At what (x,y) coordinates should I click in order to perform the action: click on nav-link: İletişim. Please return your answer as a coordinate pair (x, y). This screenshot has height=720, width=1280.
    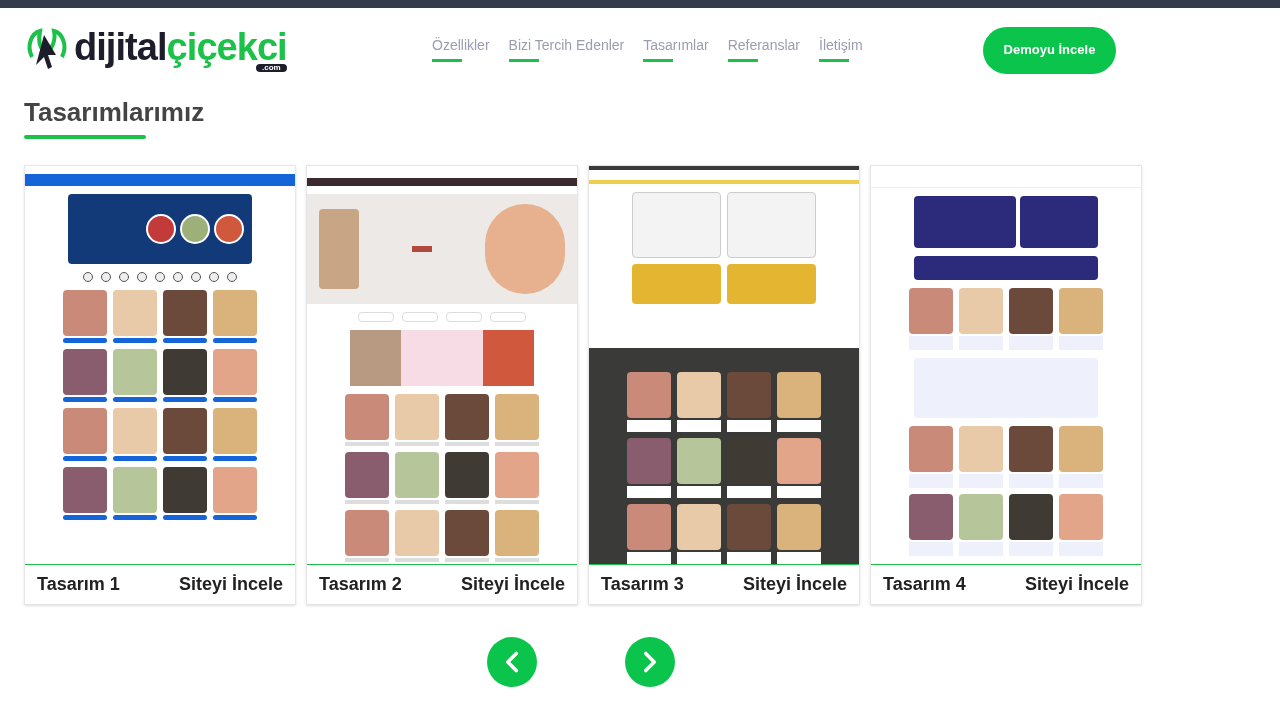
    Looking at the image, I should click on (841, 50).